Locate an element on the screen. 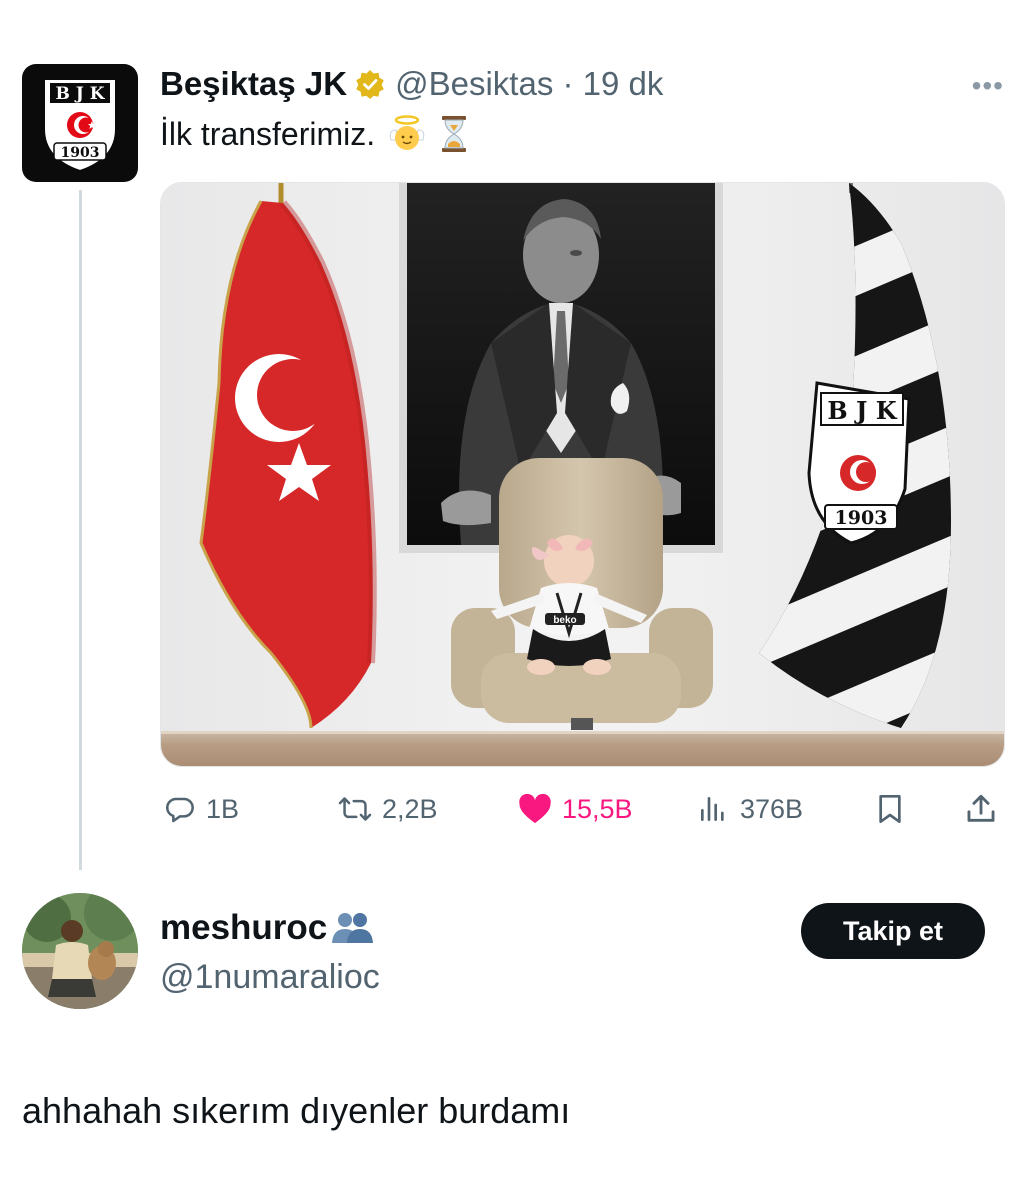  bookmark-button is located at coordinates (895, 809).